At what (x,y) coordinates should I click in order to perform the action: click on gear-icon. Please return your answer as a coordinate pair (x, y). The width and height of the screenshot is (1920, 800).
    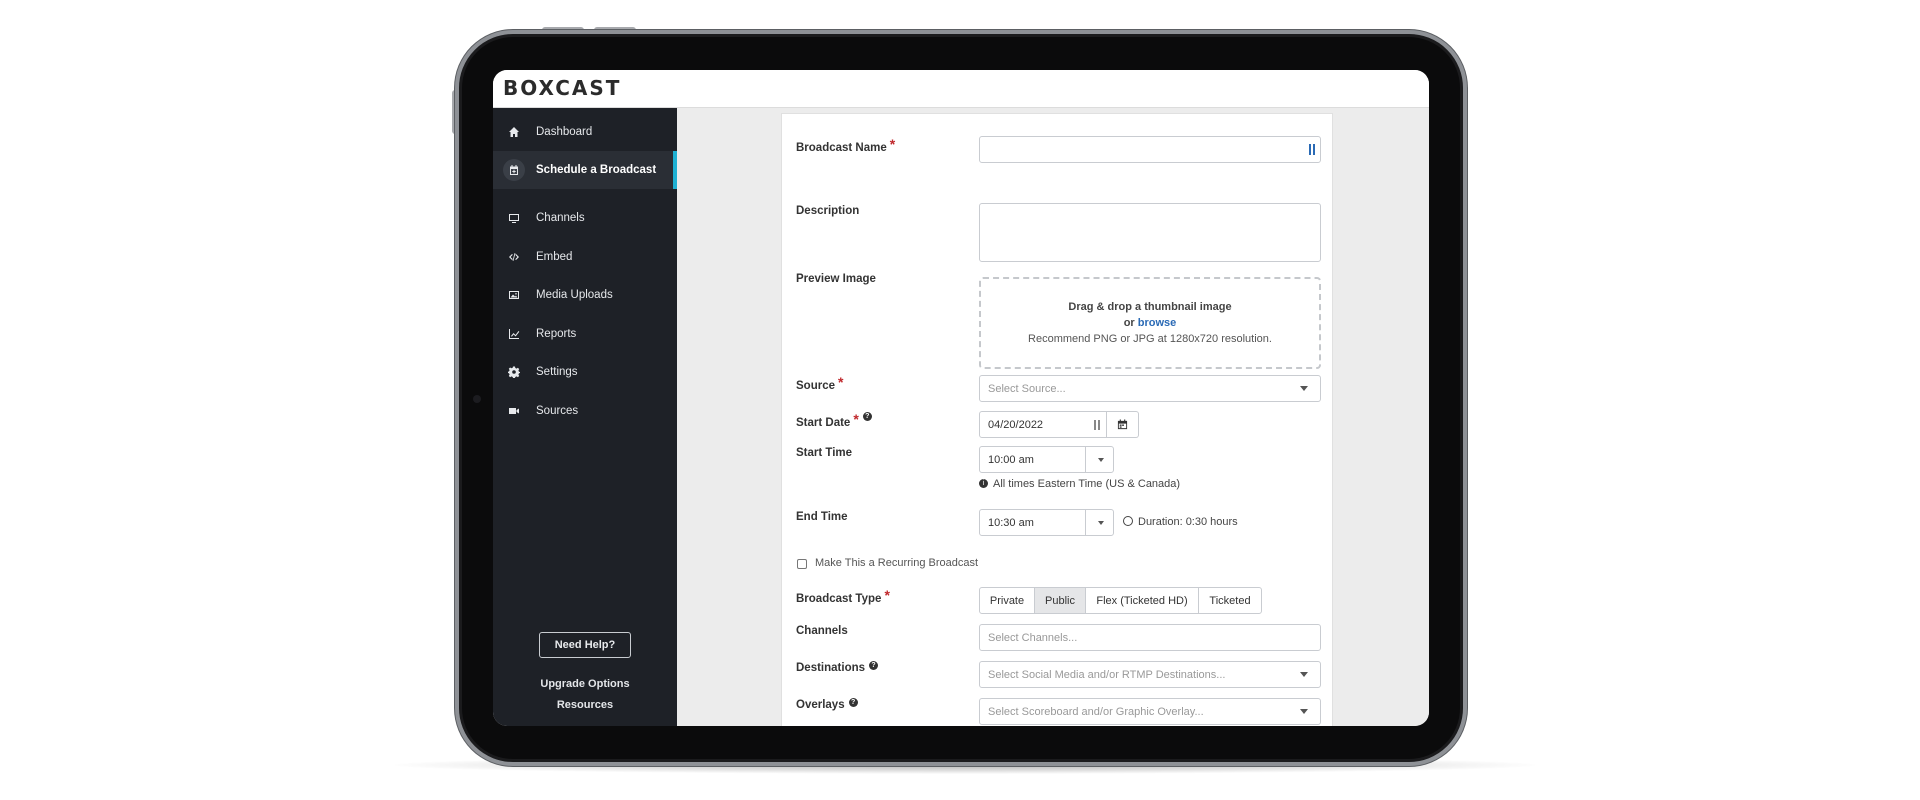
    Looking at the image, I should click on (514, 372).